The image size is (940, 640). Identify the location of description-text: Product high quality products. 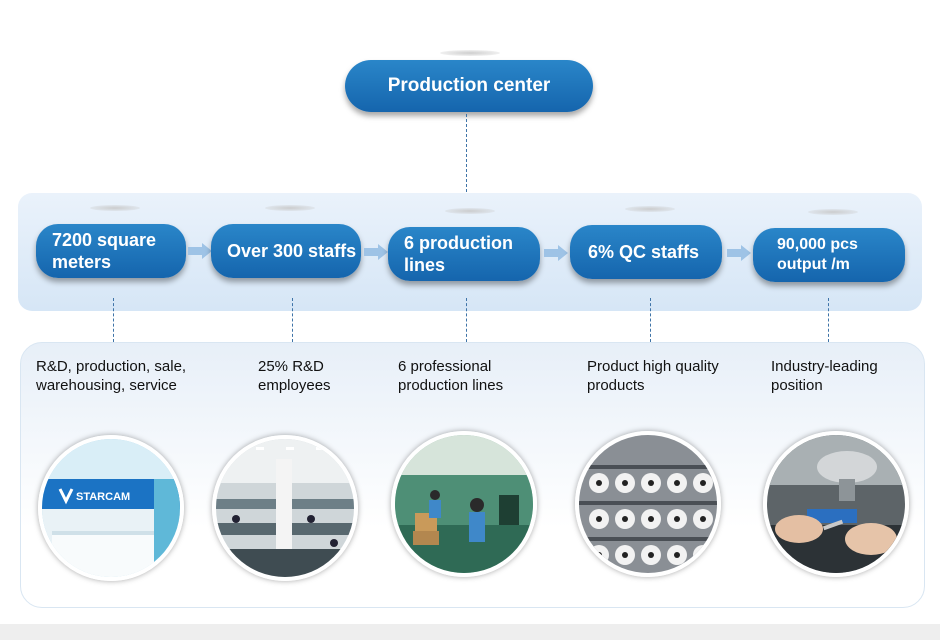
(653, 376).